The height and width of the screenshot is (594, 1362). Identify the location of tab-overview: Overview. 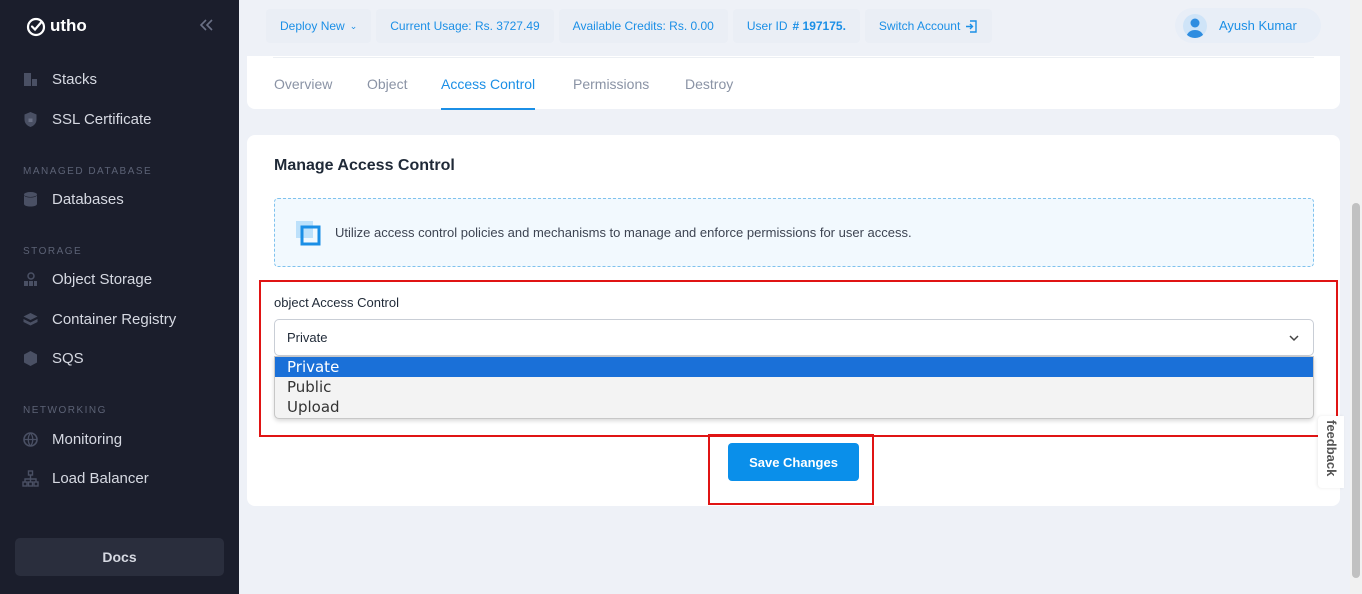
(303, 84).